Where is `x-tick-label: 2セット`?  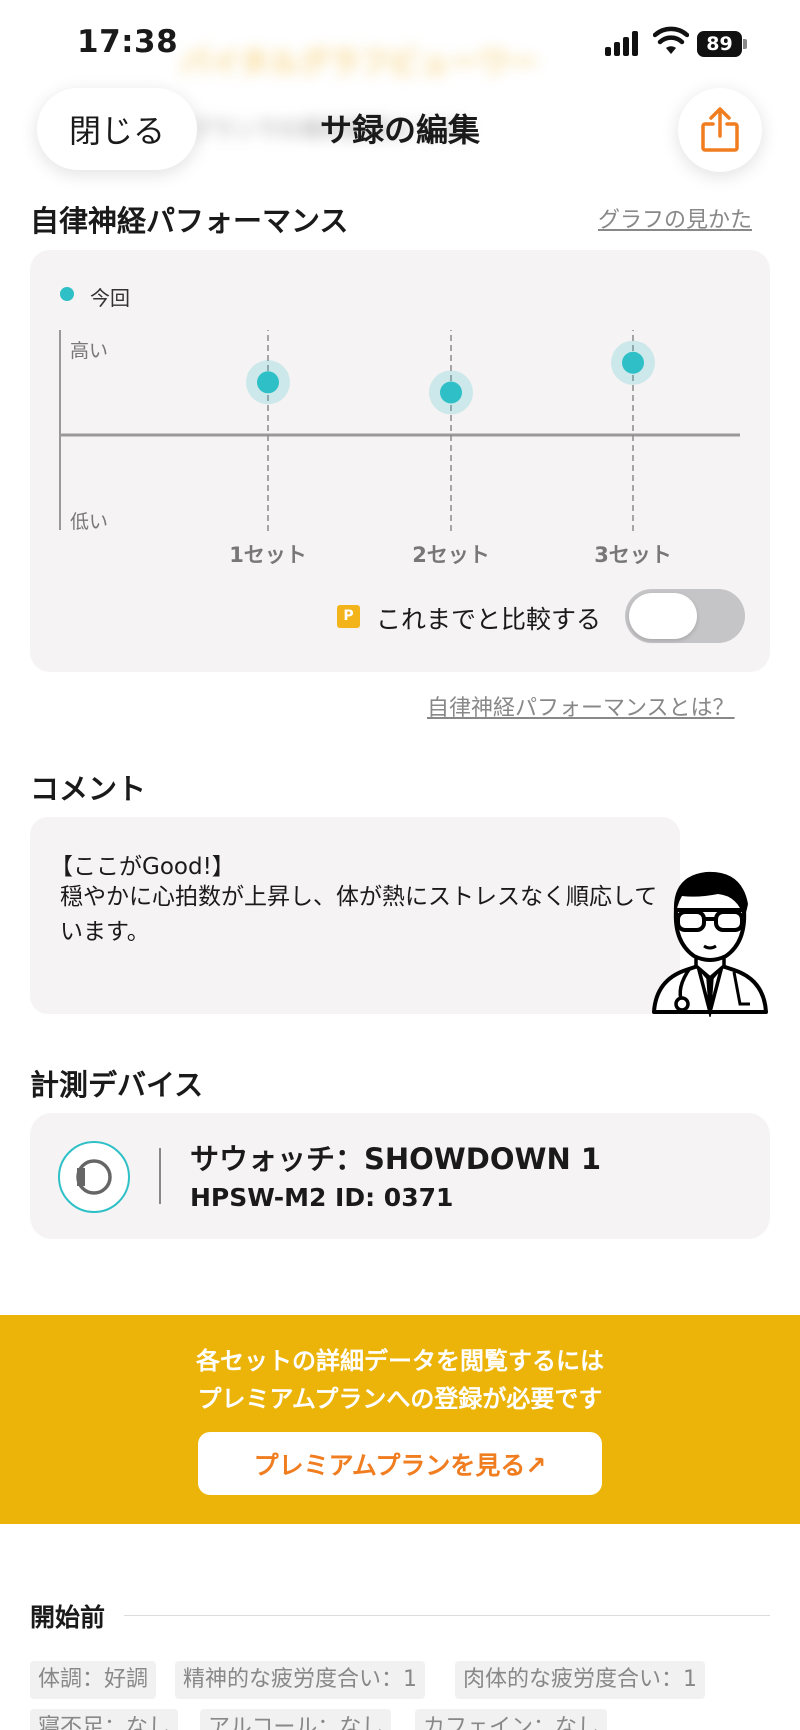 x-tick-label: 2セット is located at coordinates (451, 555).